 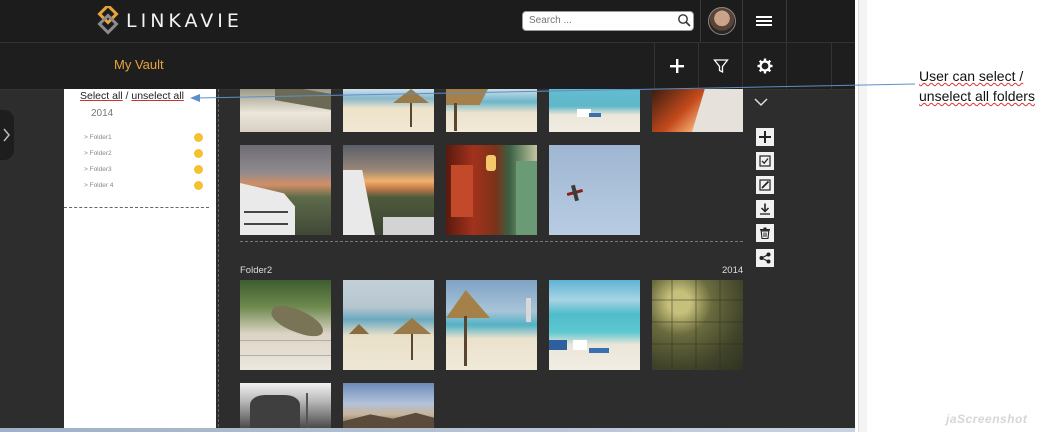 What do you see at coordinates (977, 86) in the screenshot?
I see `annotation-text: User can select / unselect all folders` at bounding box center [977, 86].